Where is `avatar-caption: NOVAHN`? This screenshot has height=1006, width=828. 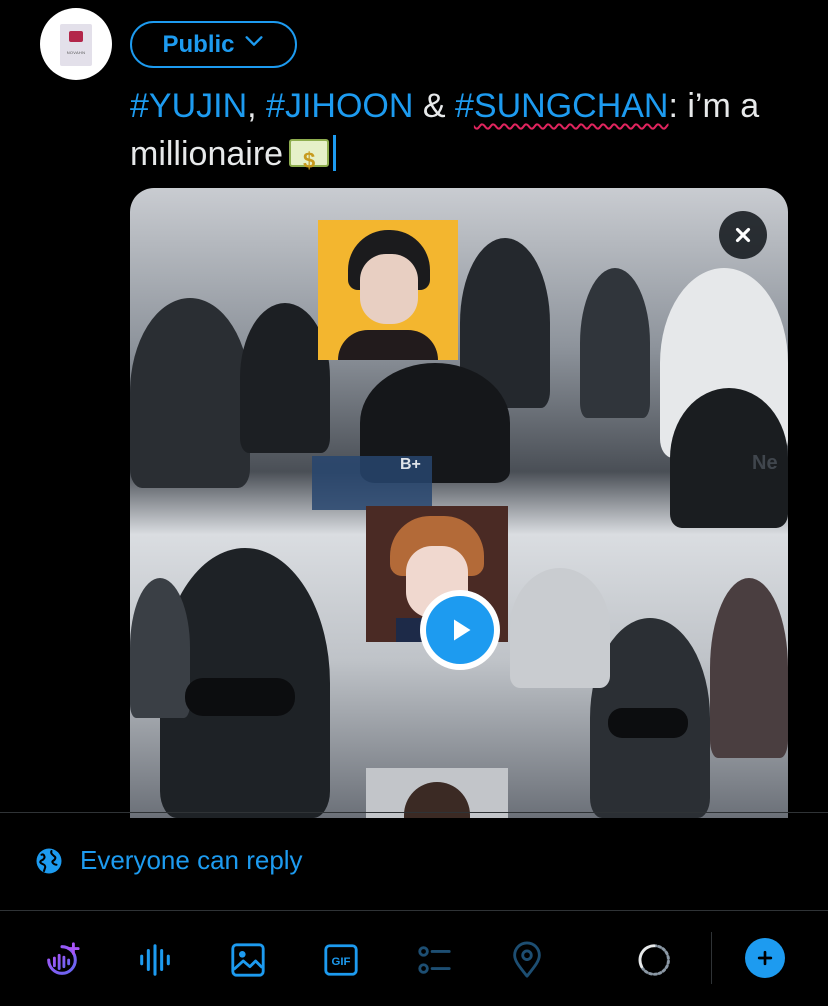
avatar-caption: NOVAHN is located at coordinates (76, 52).